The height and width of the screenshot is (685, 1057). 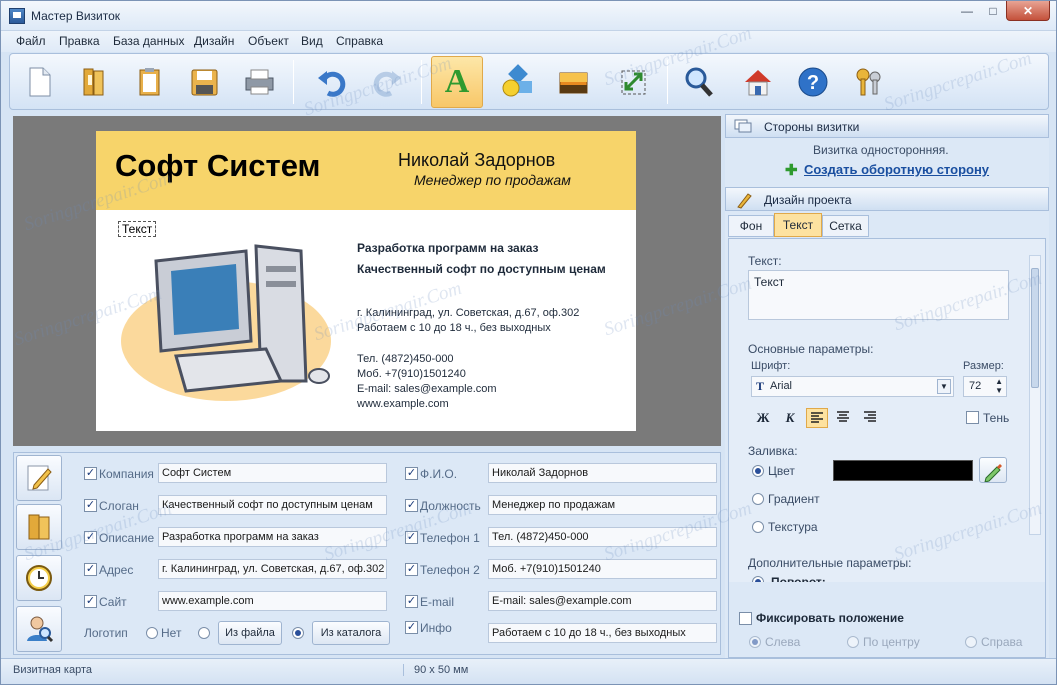 I want to click on templates-button, so click(x=39, y=527).